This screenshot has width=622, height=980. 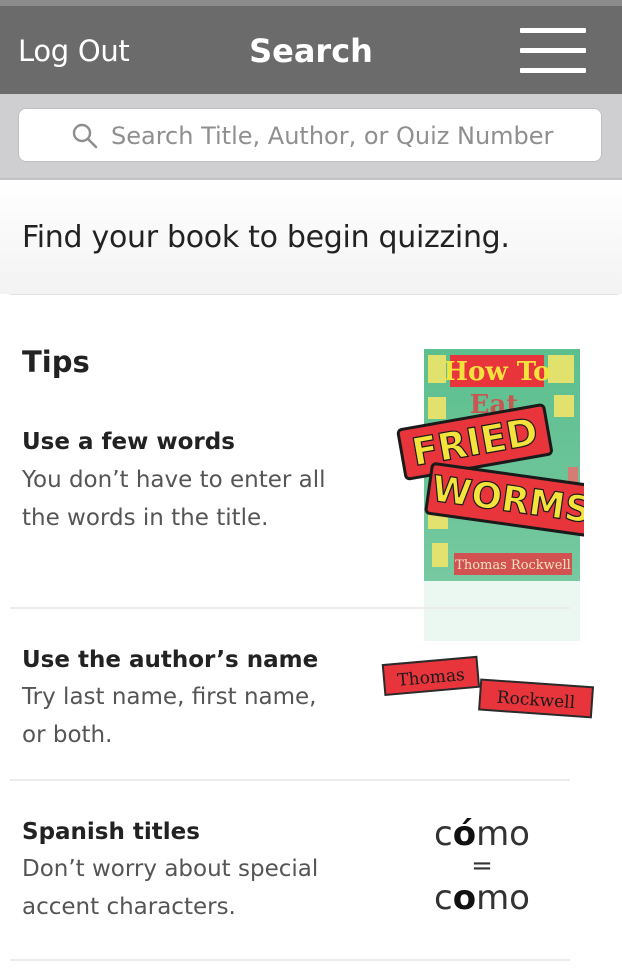 I want to click on plain-word: como, so click(x=482, y=898).